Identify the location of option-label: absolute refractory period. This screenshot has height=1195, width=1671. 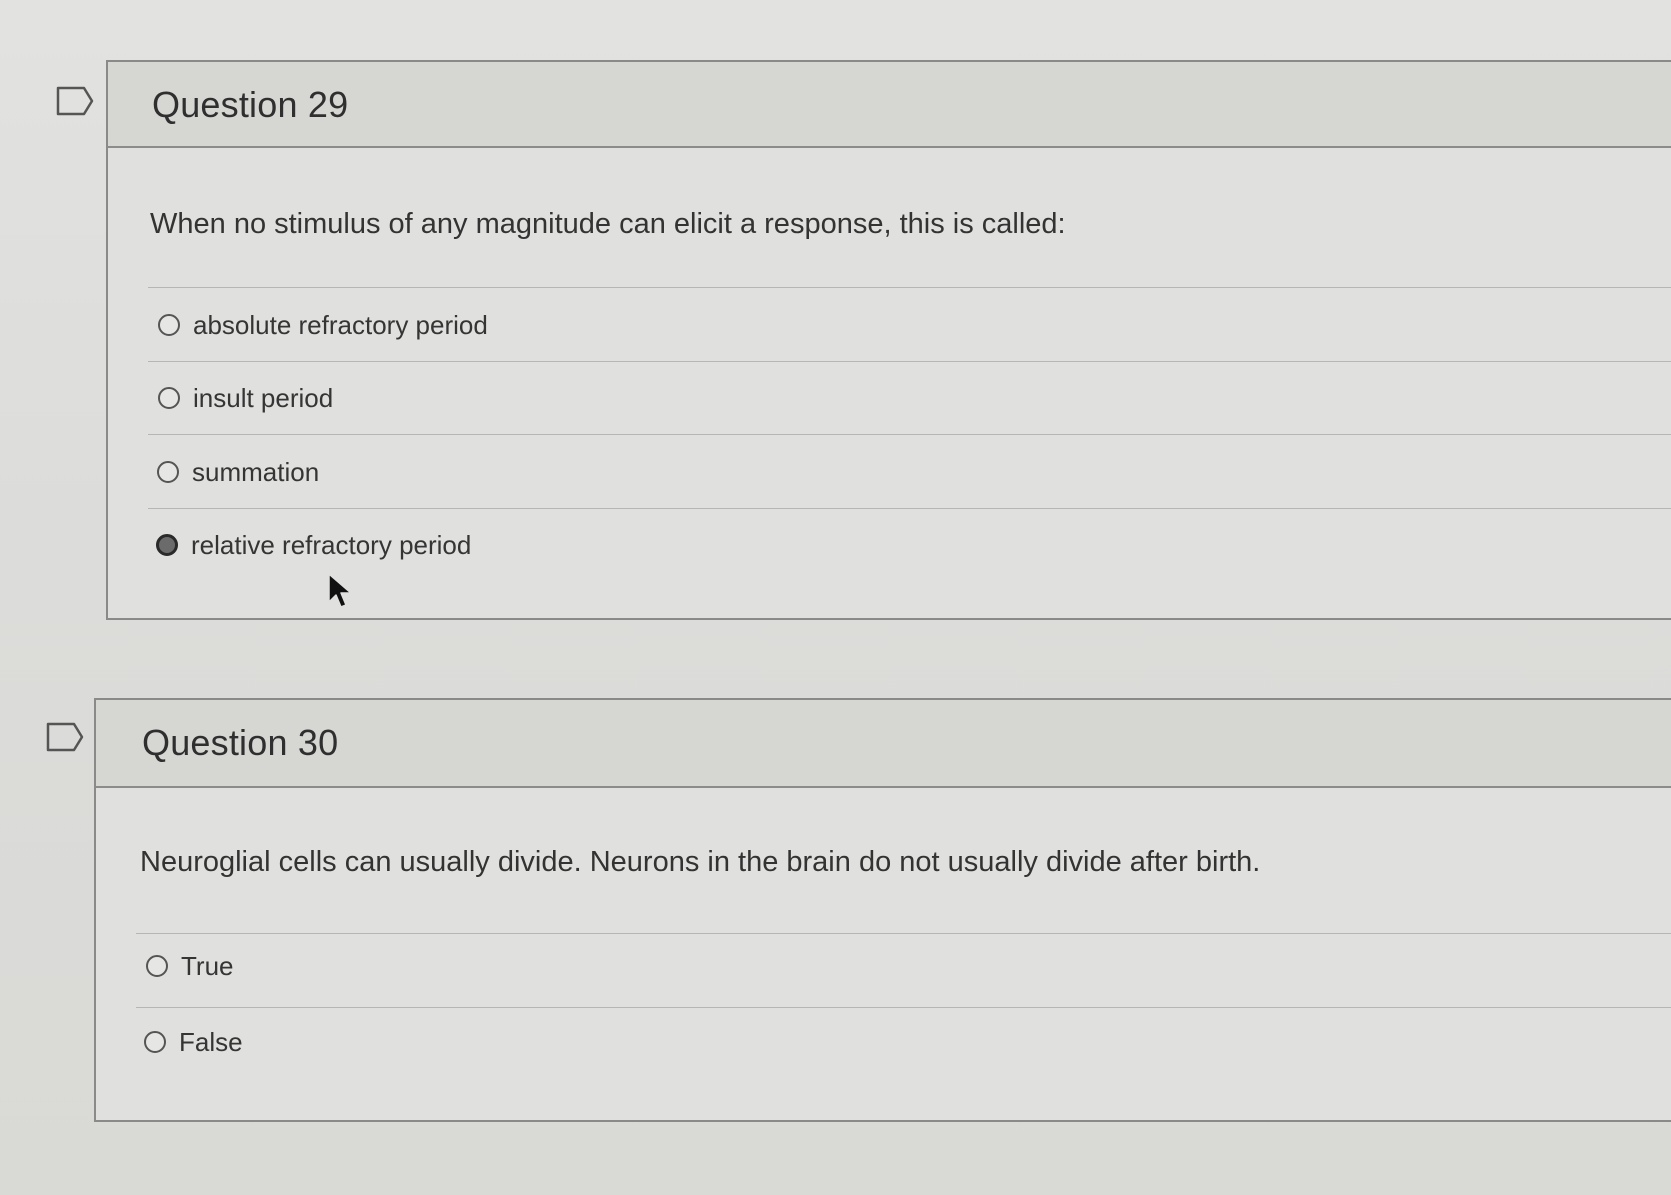
(340, 324).